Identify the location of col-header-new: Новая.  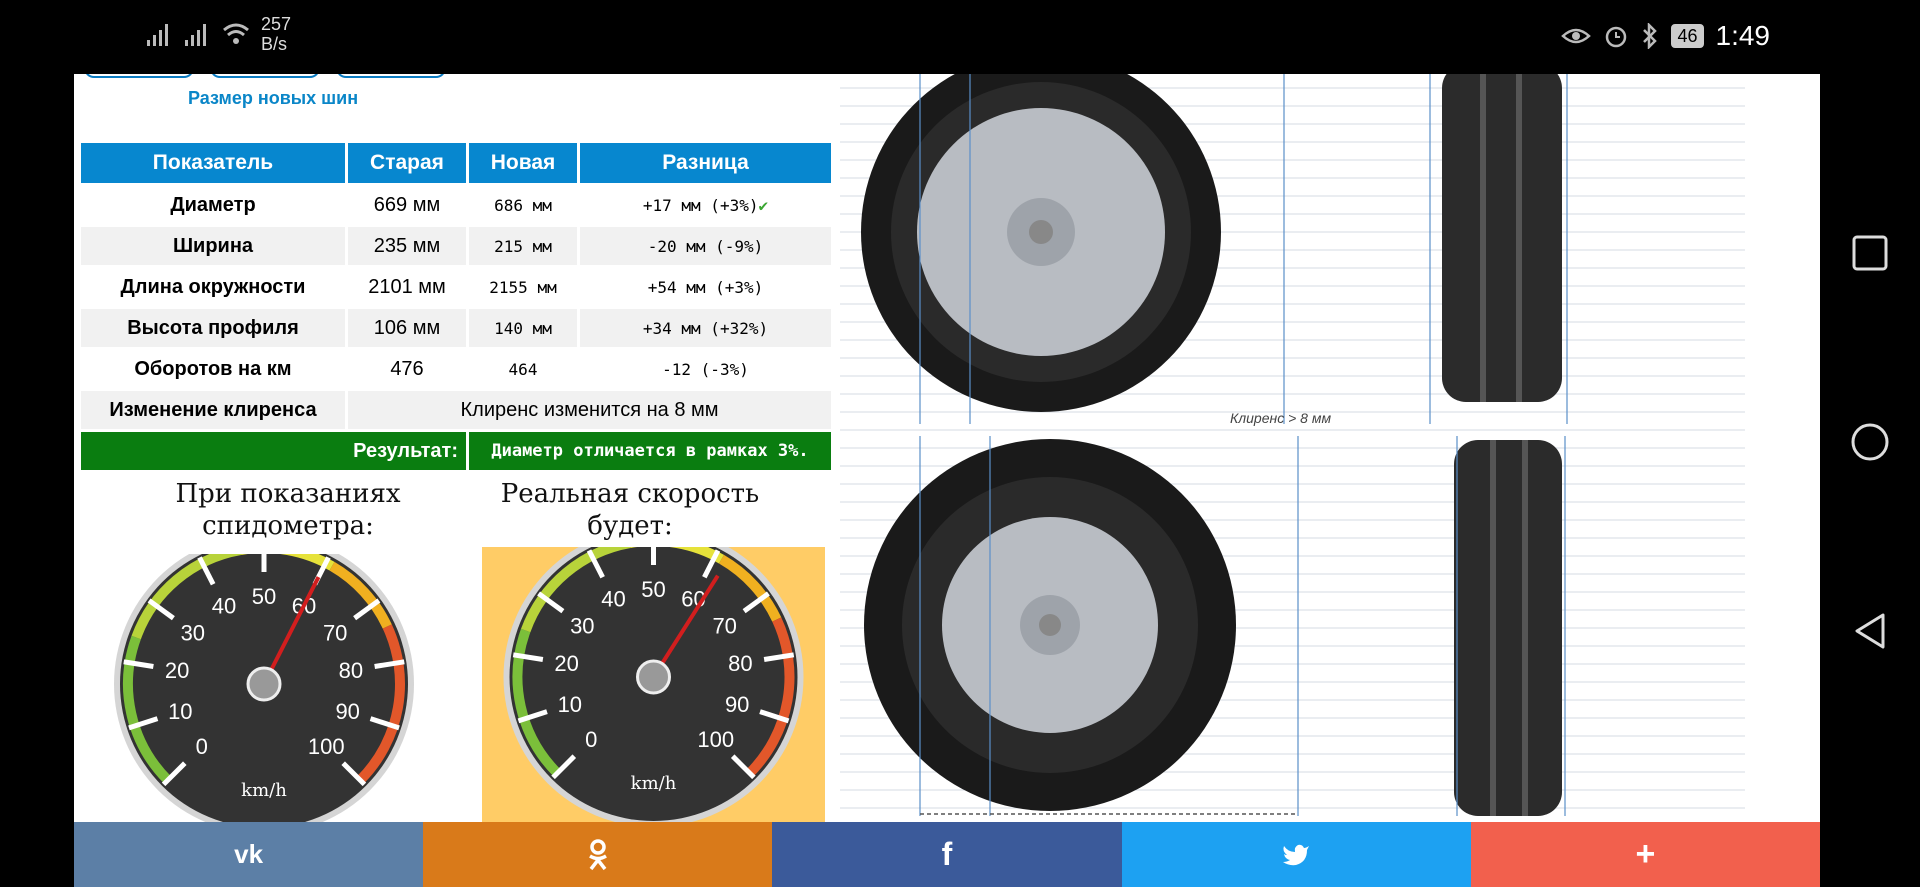
(523, 163).